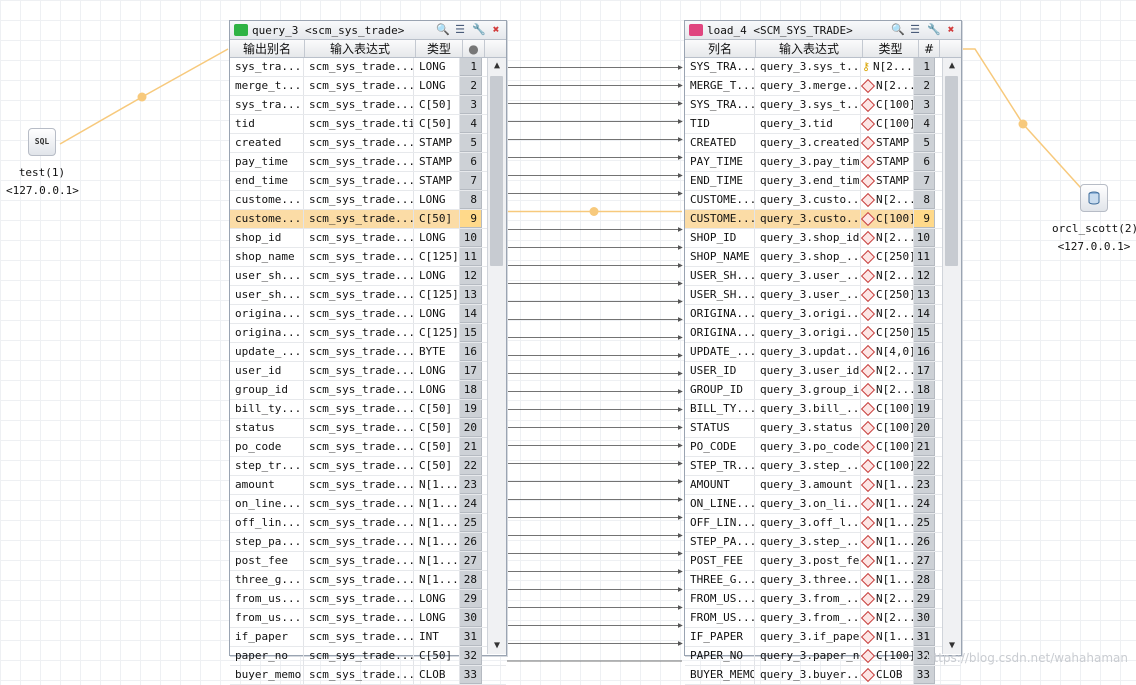 The height and width of the screenshot is (685, 1136). Describe the element at coordinates (267, 637) in the screenshot. I see `cell-name: if_paper` at that location.